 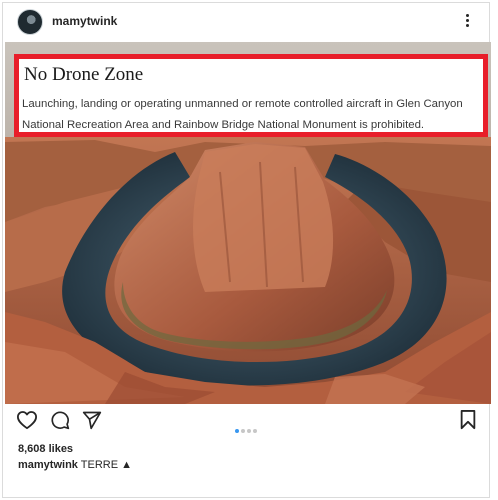 I want to click on bookmark-icon, so click(x=468, y=420).